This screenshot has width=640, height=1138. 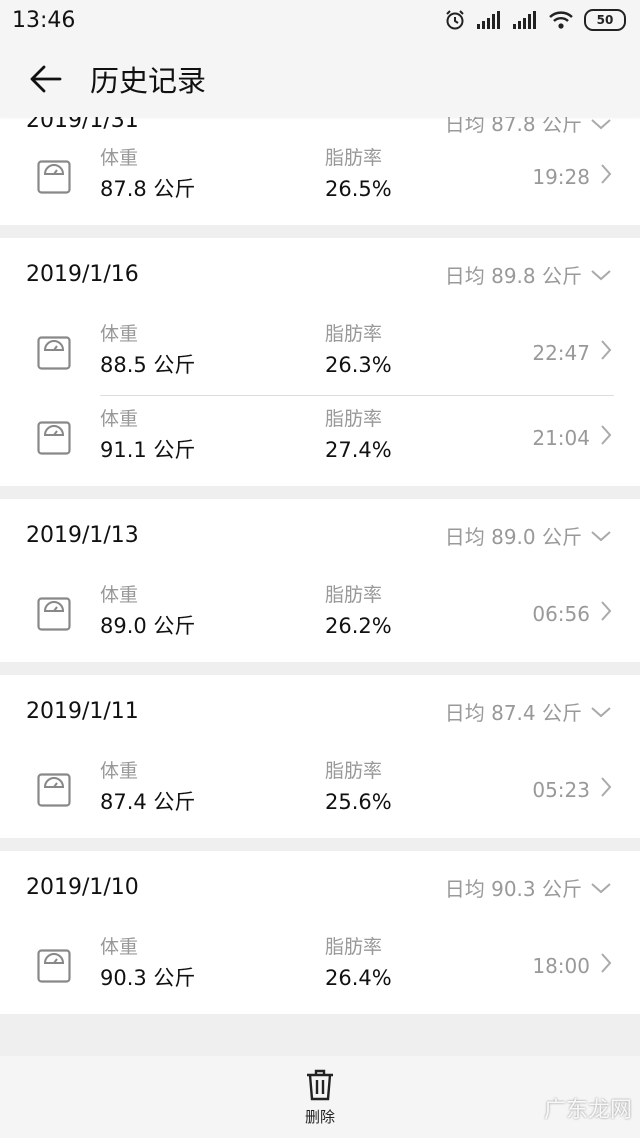 I want to click on record-time: 19:28, so click(x=572, y=176).